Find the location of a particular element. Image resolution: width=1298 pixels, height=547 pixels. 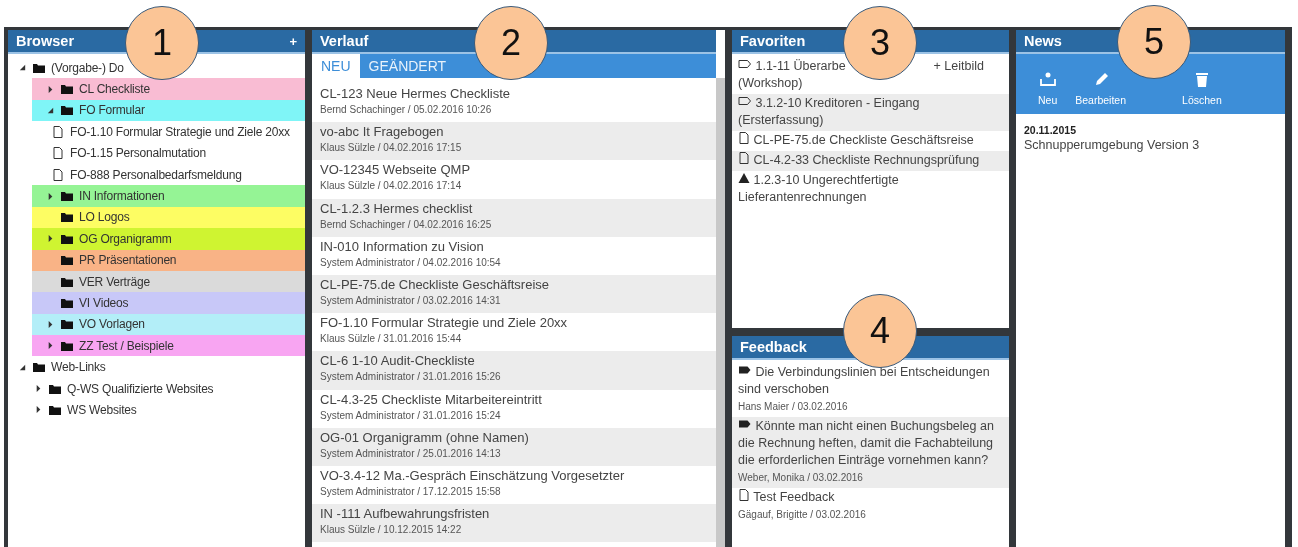

item-title: CL-123 Neue Hermes Checkliste is located at coordinates (415, 93).